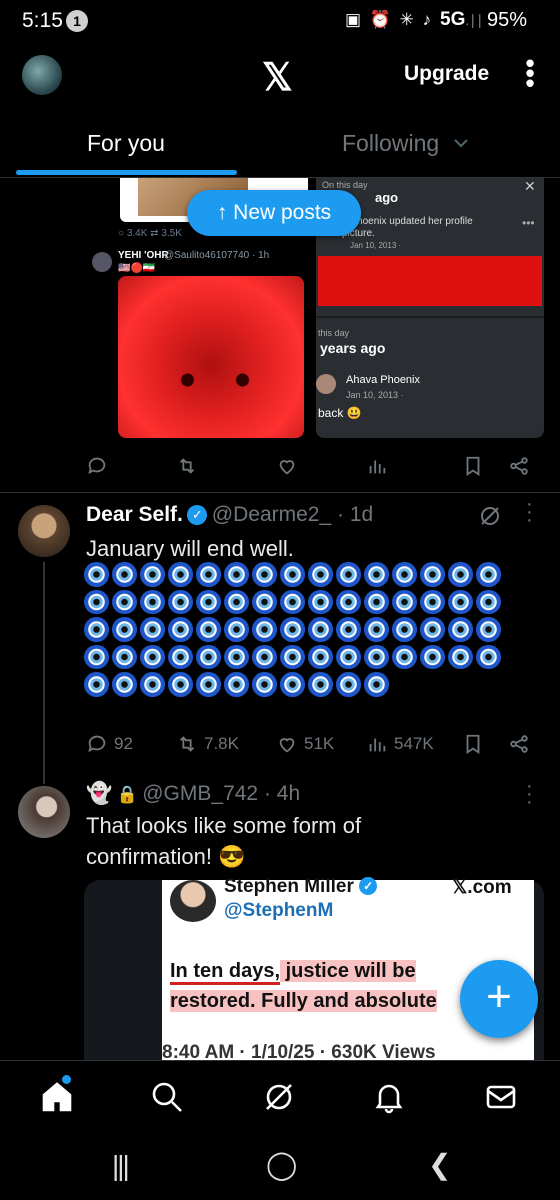 This screenshot has height=1200, width=560. I want to click on views-button: 547K, so click(400, 744).